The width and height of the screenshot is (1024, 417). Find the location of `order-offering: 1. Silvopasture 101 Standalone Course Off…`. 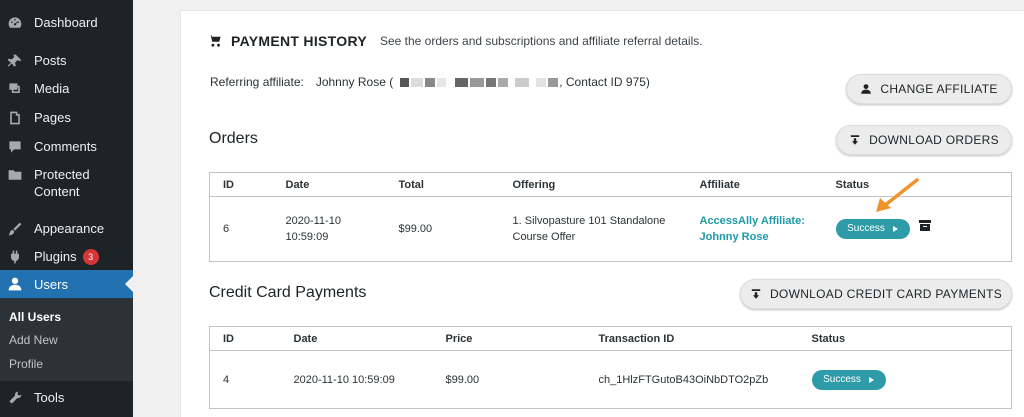

order-offering: 1. Silvopasture 101 Standalone Course Off… is located at coordinates (589, 229).